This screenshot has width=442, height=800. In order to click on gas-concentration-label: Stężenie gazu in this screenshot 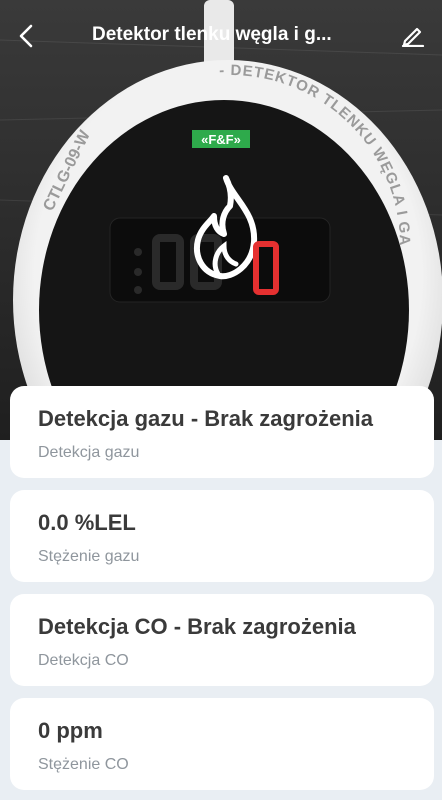, I will do `click(89, 556)`.